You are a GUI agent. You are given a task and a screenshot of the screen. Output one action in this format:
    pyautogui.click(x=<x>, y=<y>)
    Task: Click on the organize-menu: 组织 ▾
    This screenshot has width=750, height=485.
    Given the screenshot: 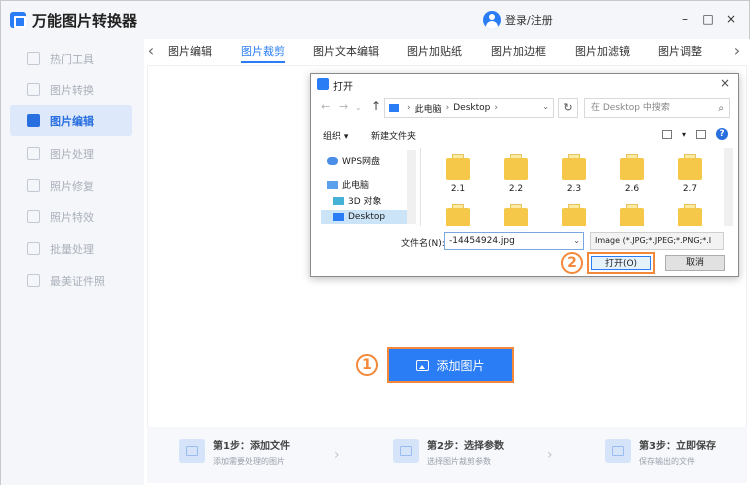 What is the action you would take?
    pyautogui.click(x=335, y=135)
    